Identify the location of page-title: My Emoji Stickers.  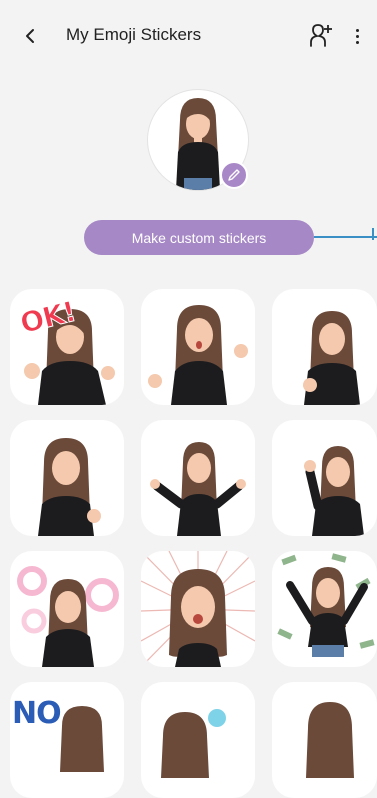
(134, 34).